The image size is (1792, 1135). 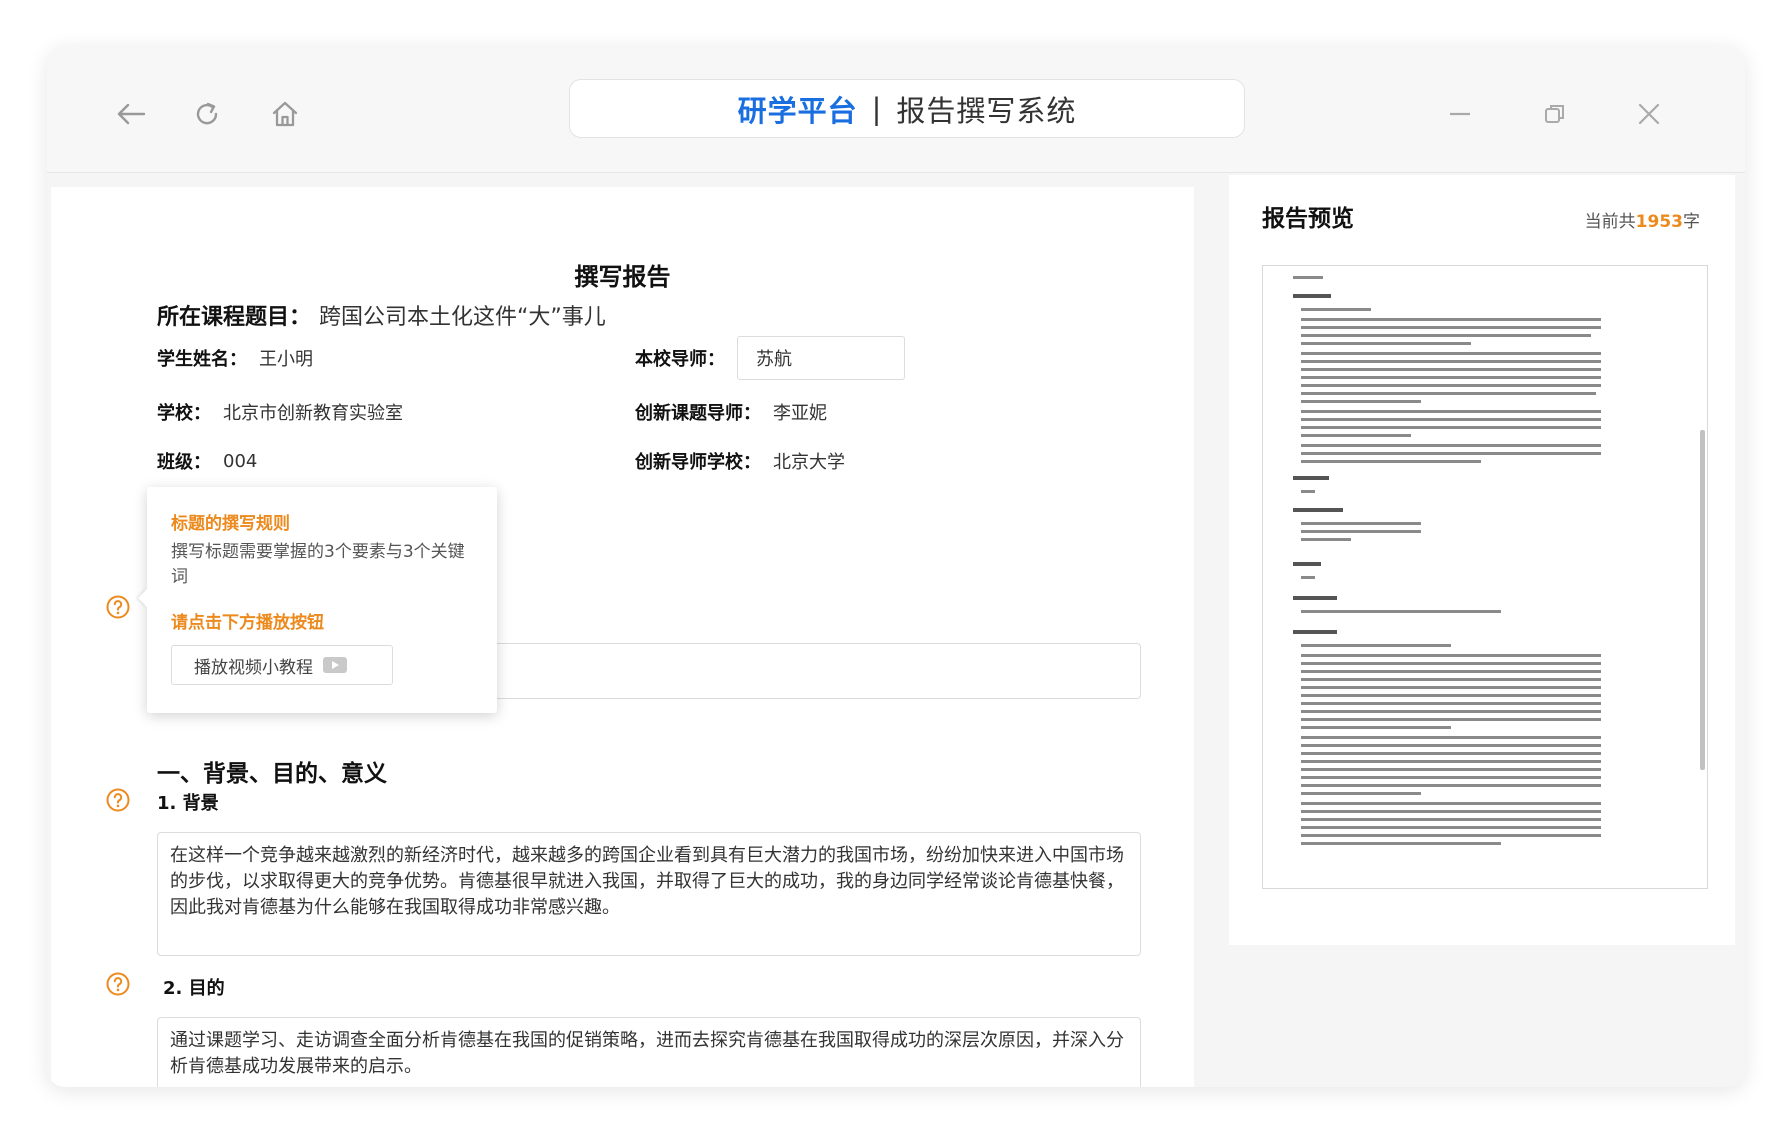 I want to click on course-topic: 所在课程题目： 跨国公司本土化这件“大”事儿, so click(x=381, y=315).